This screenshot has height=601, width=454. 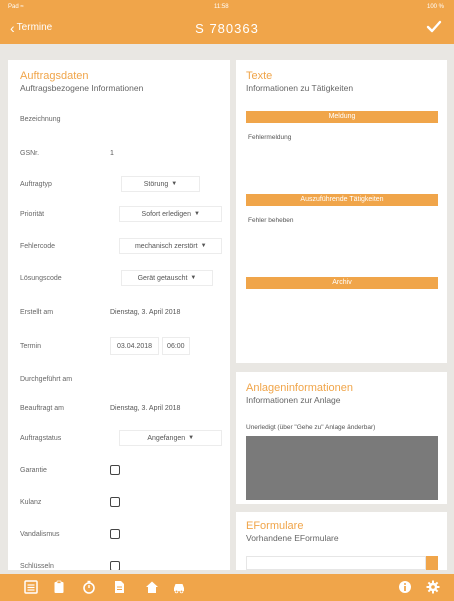 What do you see at coordinates (342, 117) in the screenshot?
I see `meldung-button: Meldung` at bounding box center [342, 117].